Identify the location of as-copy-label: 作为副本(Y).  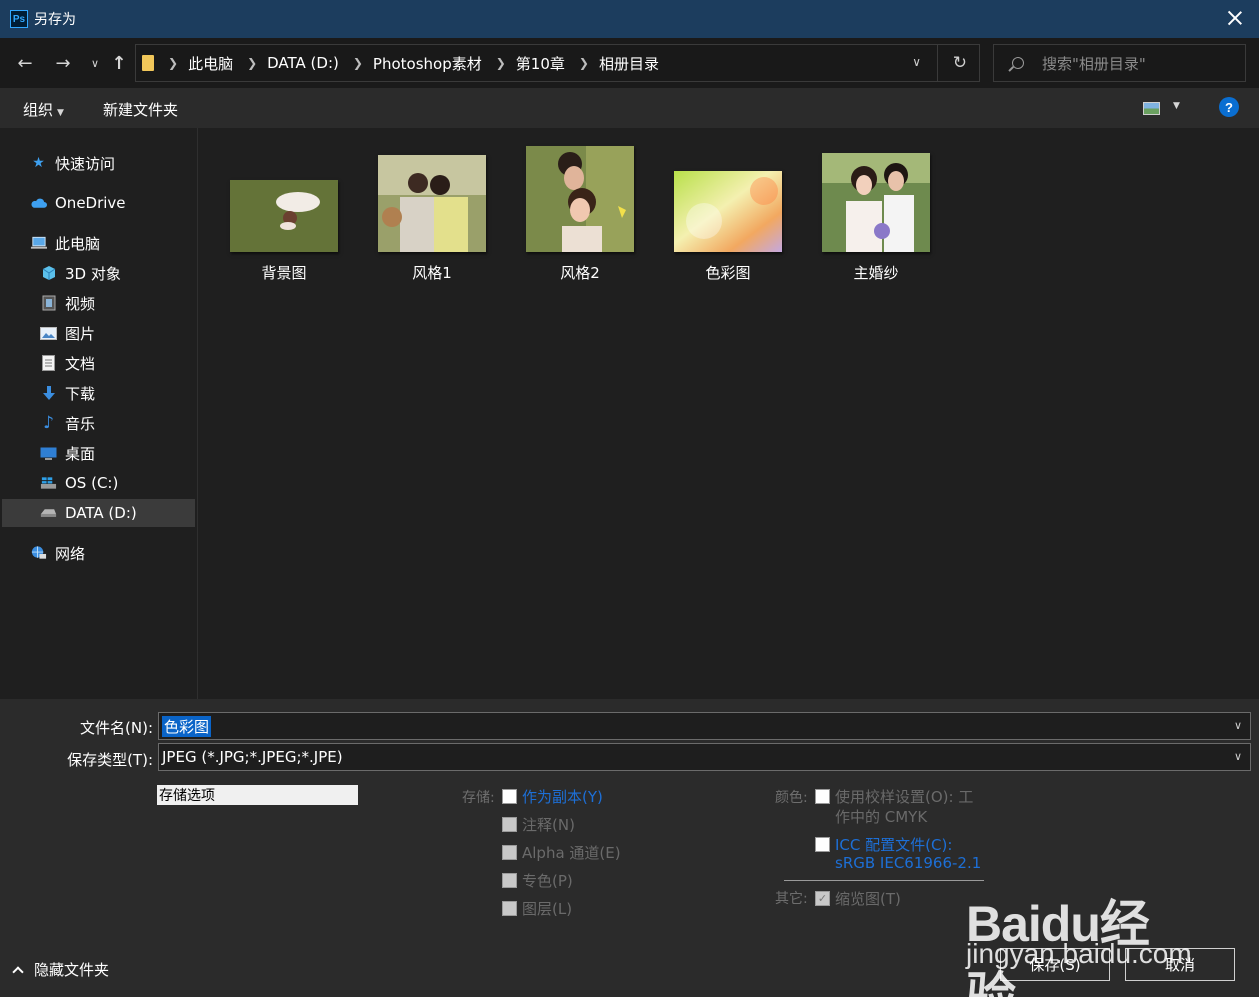
(562, 796).